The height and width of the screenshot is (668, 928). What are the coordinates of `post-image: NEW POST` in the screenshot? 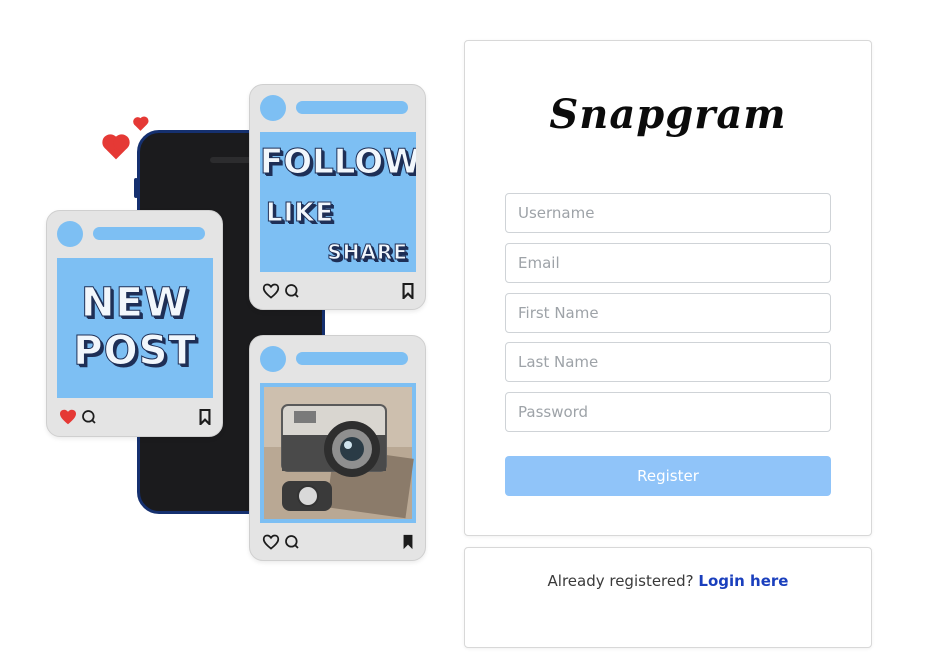 It's located at (135, 328).